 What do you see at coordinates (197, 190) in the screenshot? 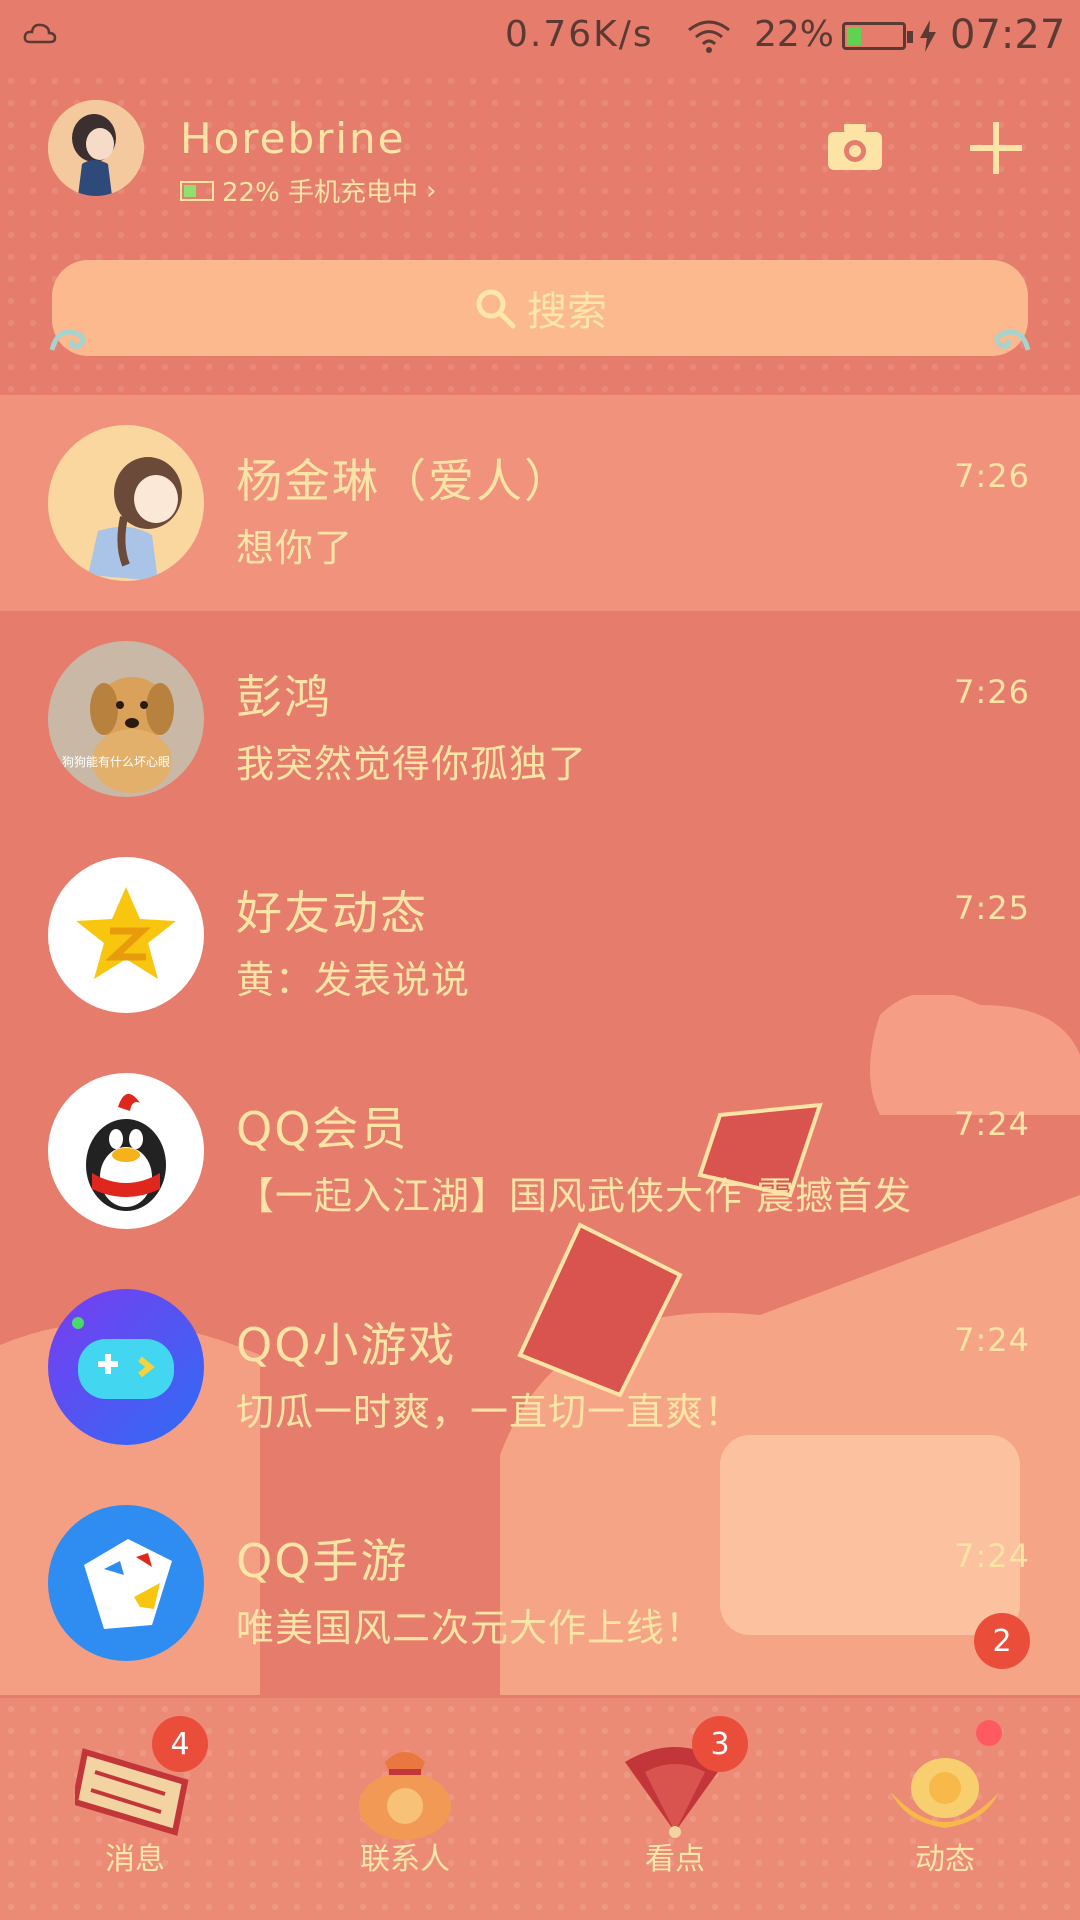
I see `device-battery-icon` at bounding box center [197, 190].